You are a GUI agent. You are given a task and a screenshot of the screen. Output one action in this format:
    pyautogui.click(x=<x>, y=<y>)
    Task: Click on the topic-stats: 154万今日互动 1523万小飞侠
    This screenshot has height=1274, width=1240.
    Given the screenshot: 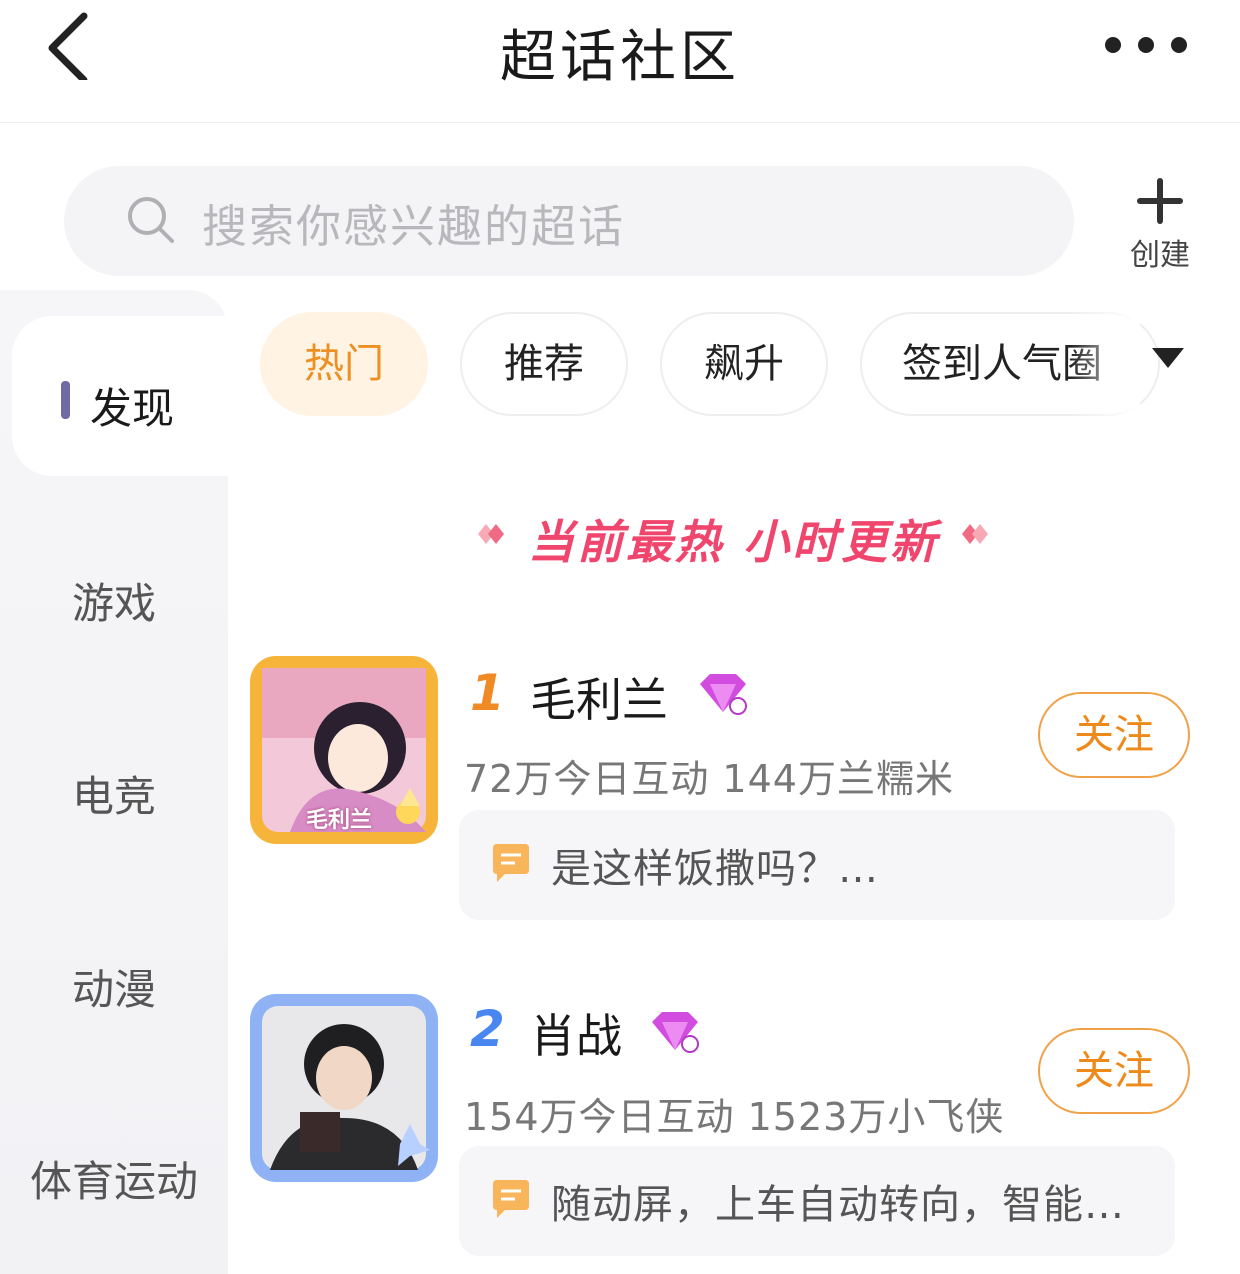 What is the action you would take?
    pyautogui.click(x=734, y=1117)
    